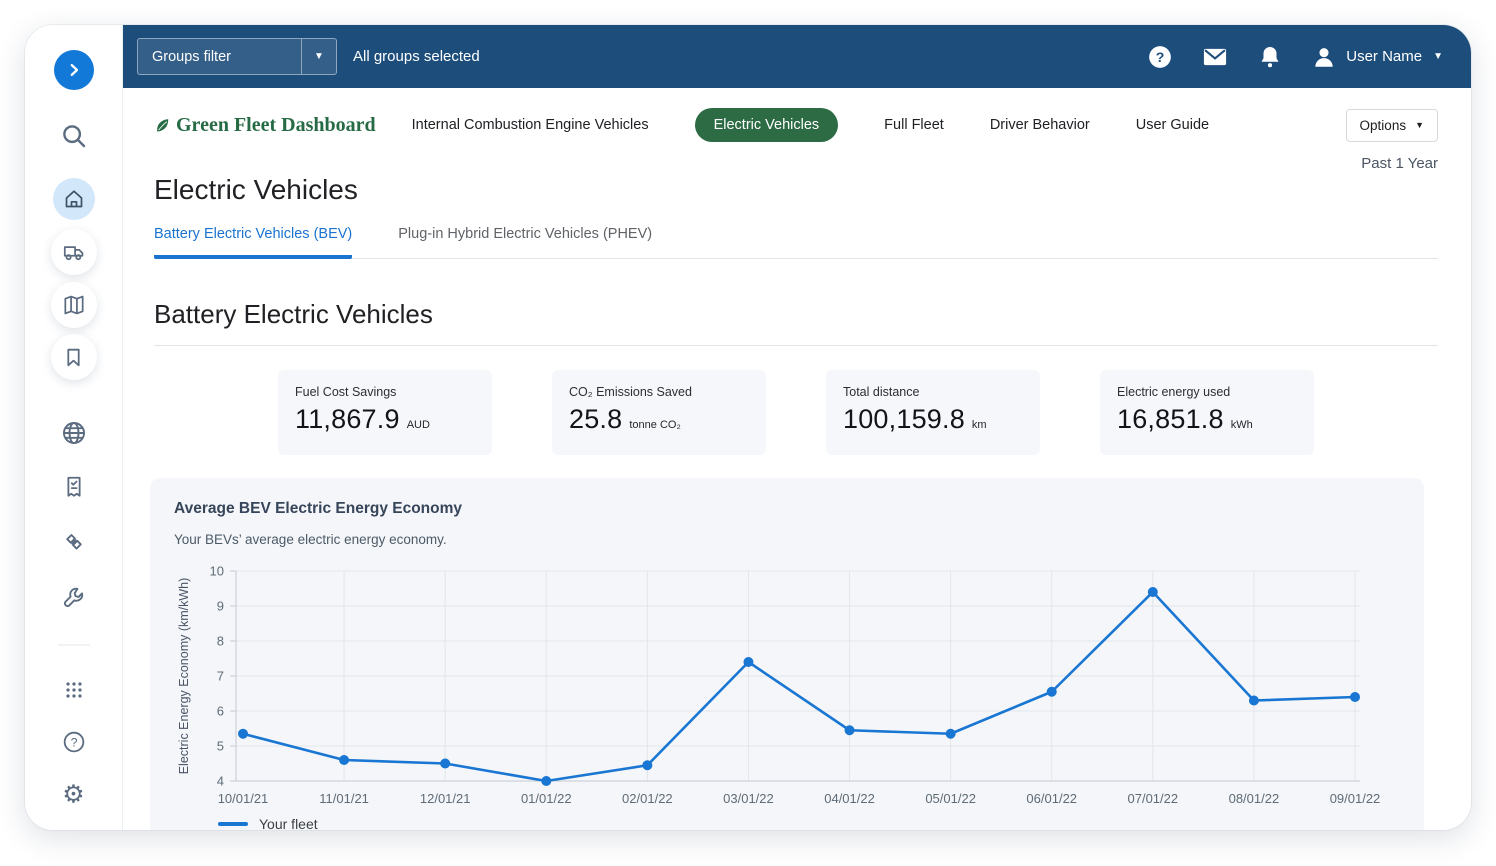  I want to click on mail-icon, so click(1215, 57).